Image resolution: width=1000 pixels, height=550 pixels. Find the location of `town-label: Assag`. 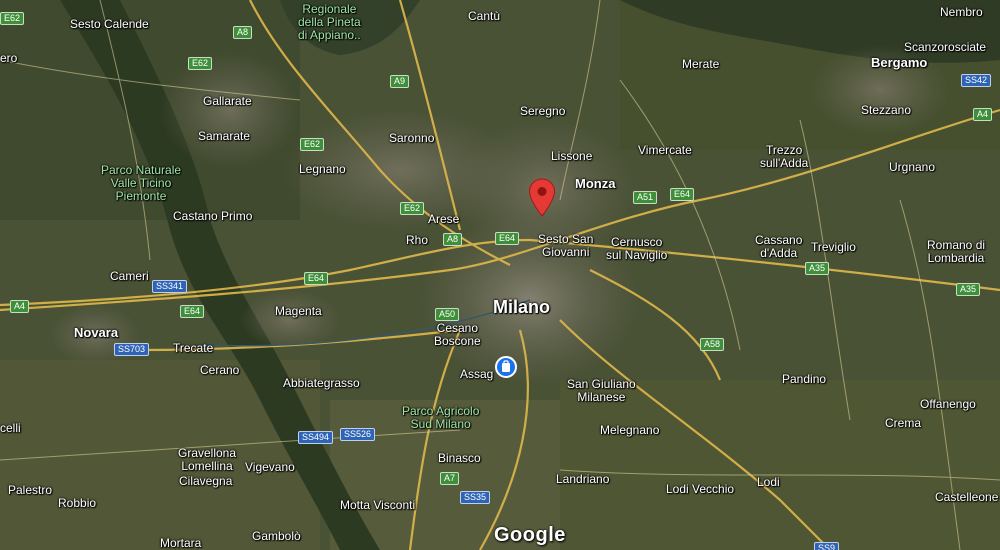

town-label: Assag is located at coordinates (477, 374).